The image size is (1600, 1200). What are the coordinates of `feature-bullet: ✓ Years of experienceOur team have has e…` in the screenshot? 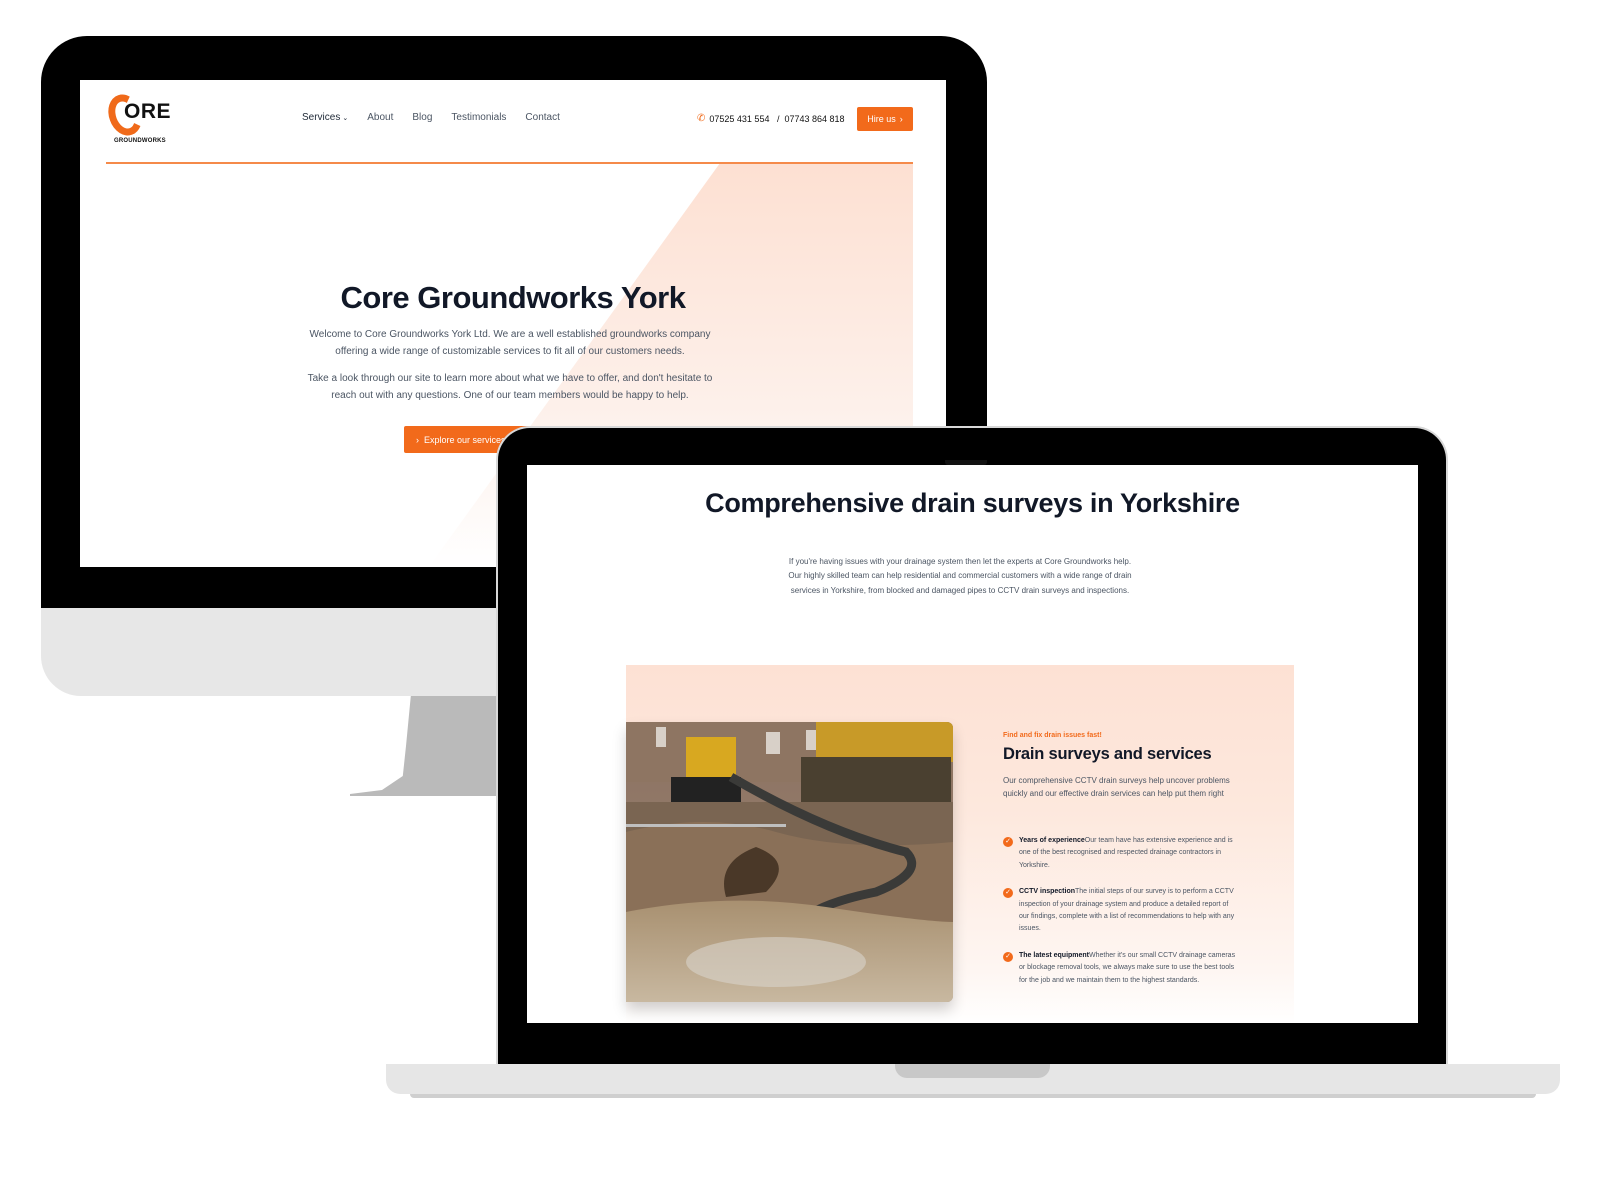 It's located at (1120, 853).